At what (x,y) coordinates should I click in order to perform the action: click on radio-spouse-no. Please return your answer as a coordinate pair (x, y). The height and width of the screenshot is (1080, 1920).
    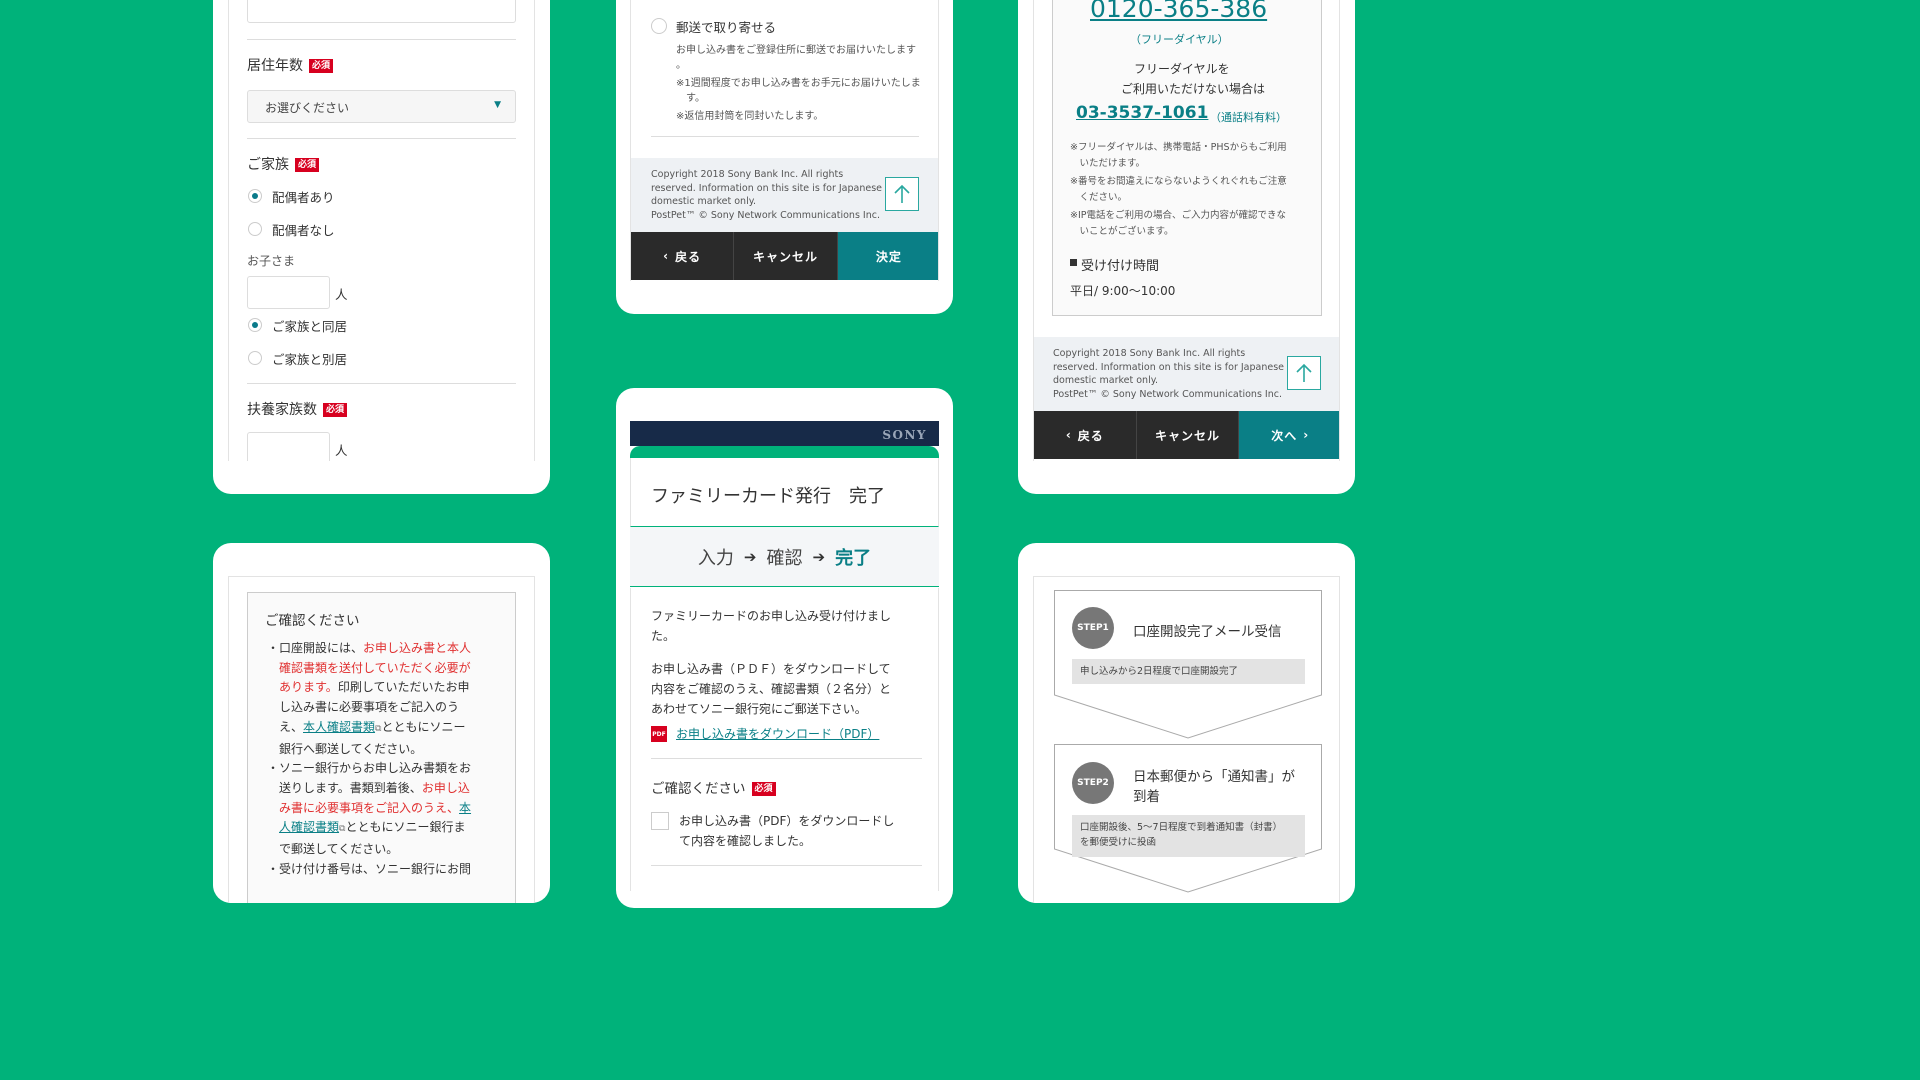
    Looking at the image, I should click on (255, 229).